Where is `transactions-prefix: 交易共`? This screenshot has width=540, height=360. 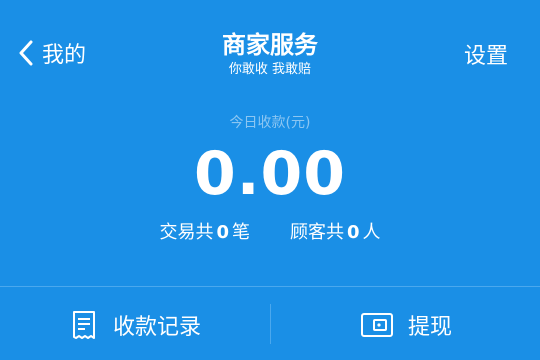 transactions-prefix: 交易共 is located at coordinates (186, 232).